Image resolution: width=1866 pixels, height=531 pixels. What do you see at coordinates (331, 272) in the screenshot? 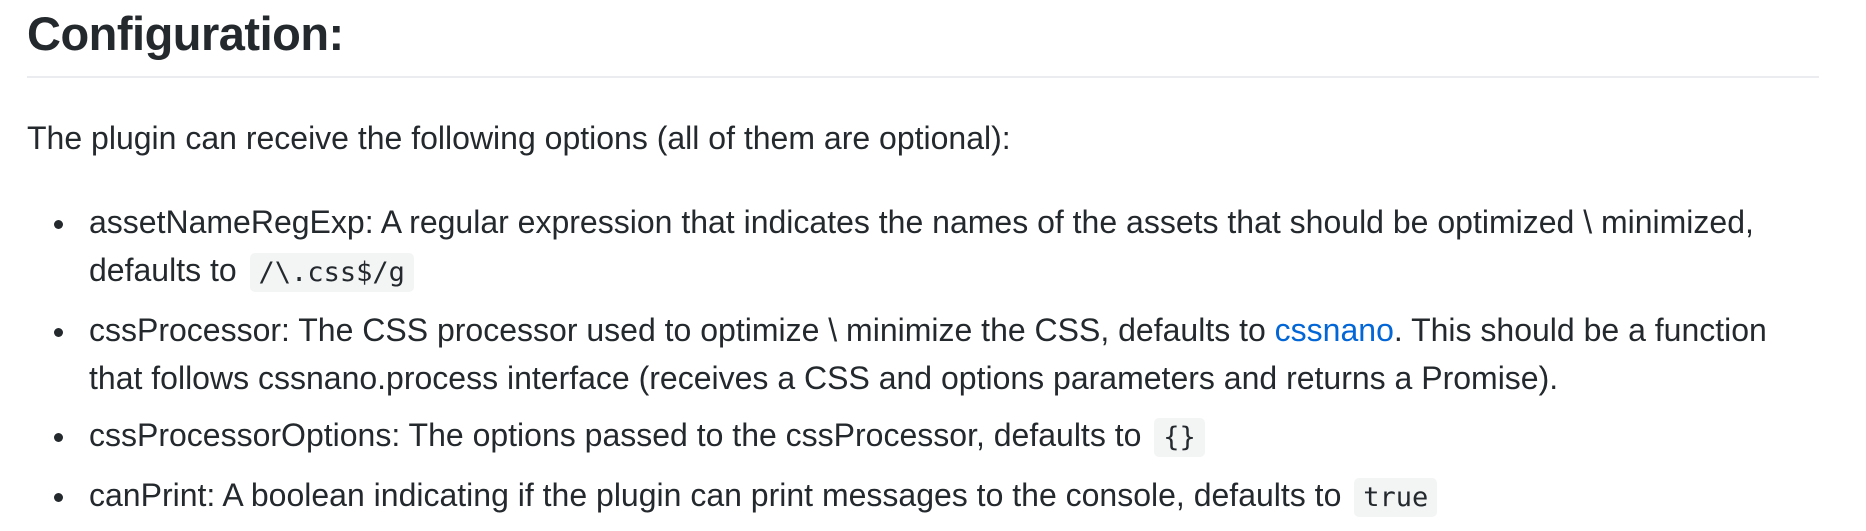
I see `default-value-code: /\.css$/g` at bounding box center [331, 272].